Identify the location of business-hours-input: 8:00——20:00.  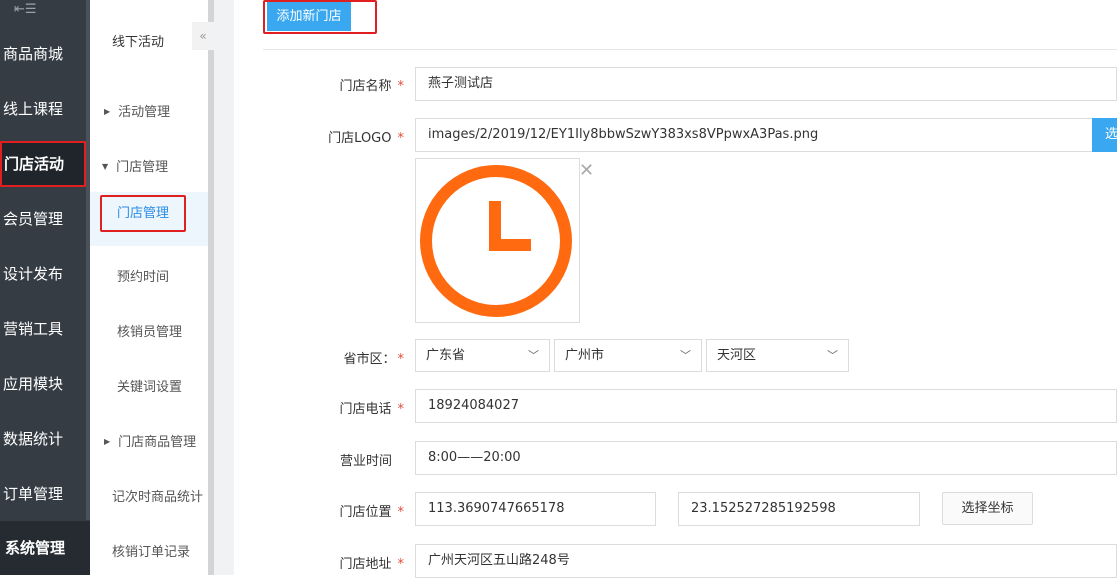
(766, 458).